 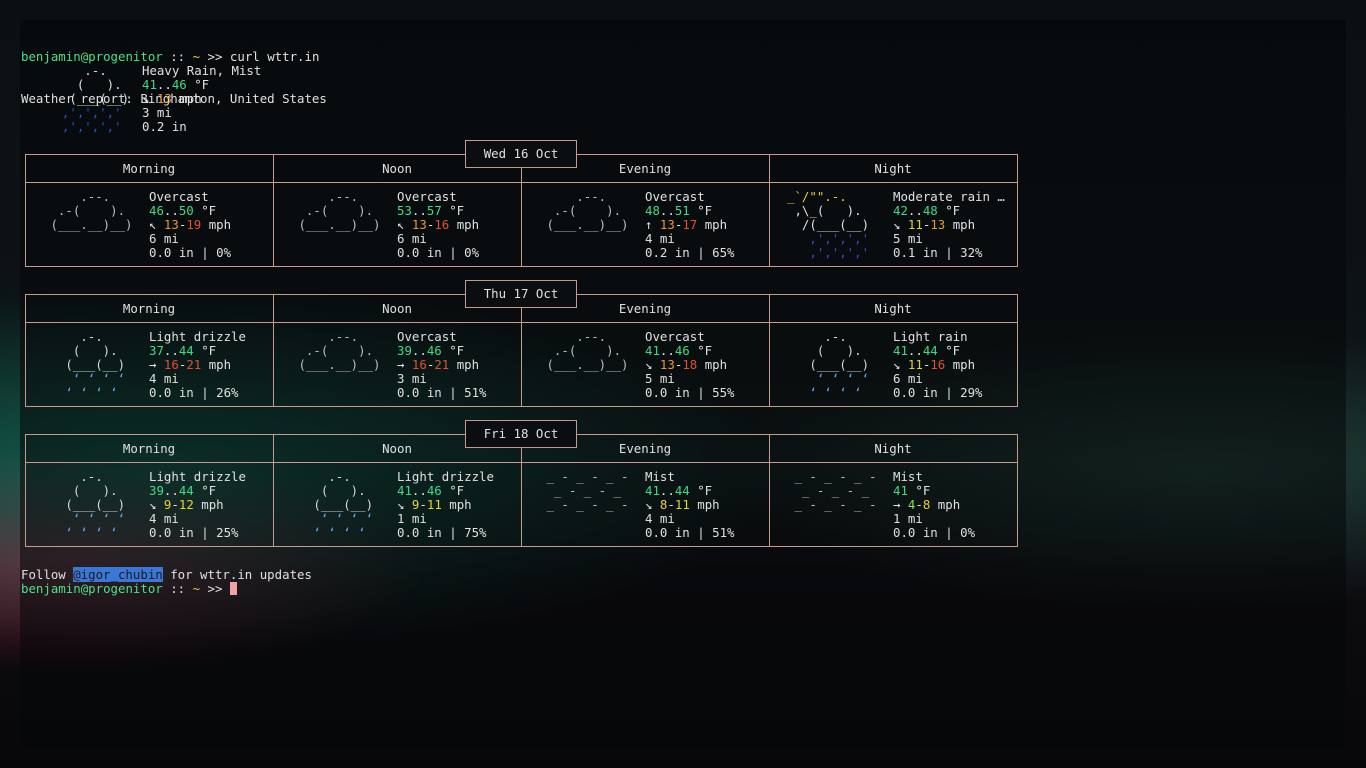 What do you see at coordinates (179, 84) in the screenshot?
I see `current-temp-hi: 46` at bounding box center [179, 84].